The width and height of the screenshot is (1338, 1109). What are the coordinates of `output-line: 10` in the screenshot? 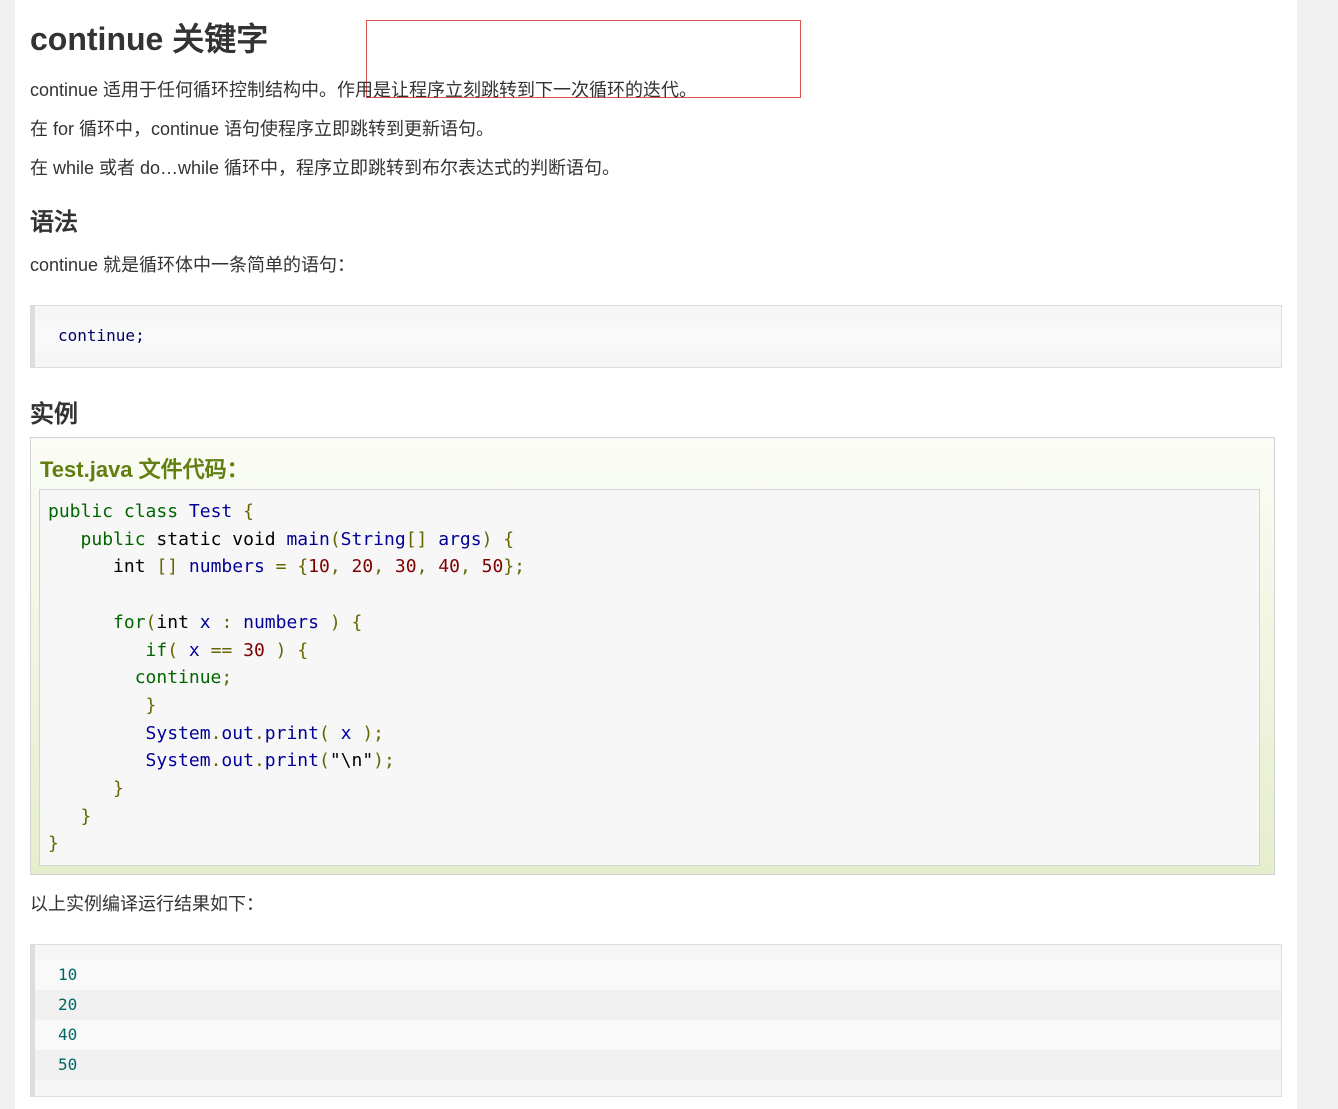 It's located at (658, 975).